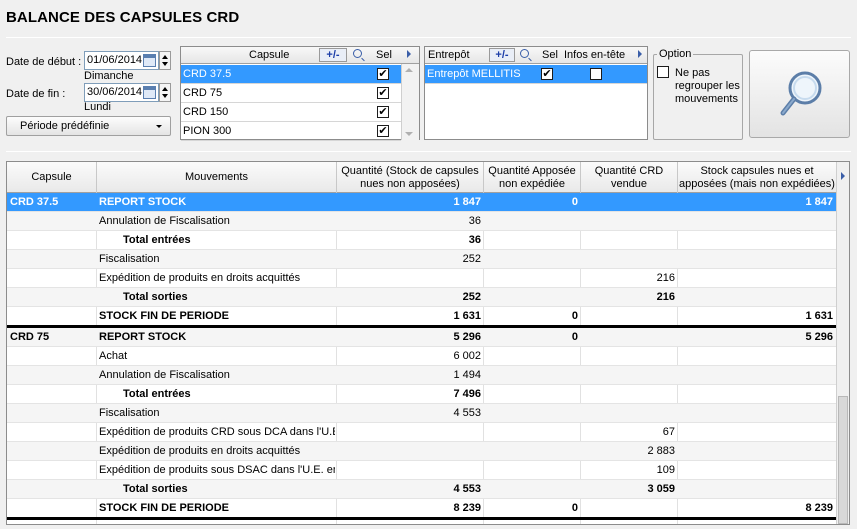 The width and height of the screenshot is (857, 529). Describe the element at coordinates (164, 316) in the screenshot. I see `cell-movement: STOCK FIN DE PERIODE` at that location.